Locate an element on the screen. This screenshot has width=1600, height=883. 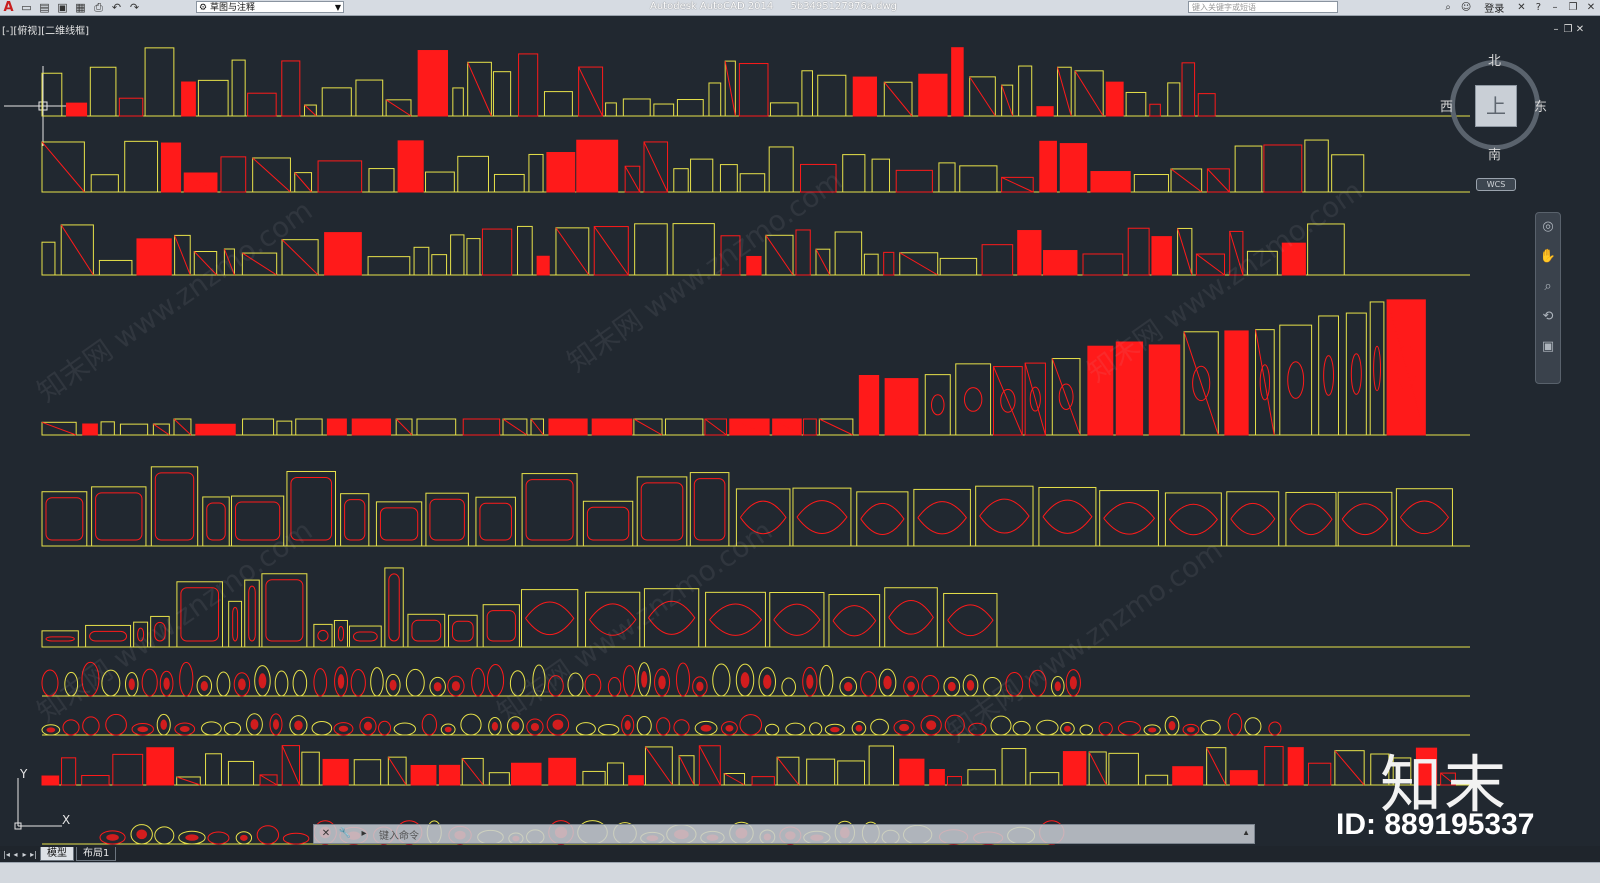
wrench-icon: 🔧 is located at coordinates (345, 834).